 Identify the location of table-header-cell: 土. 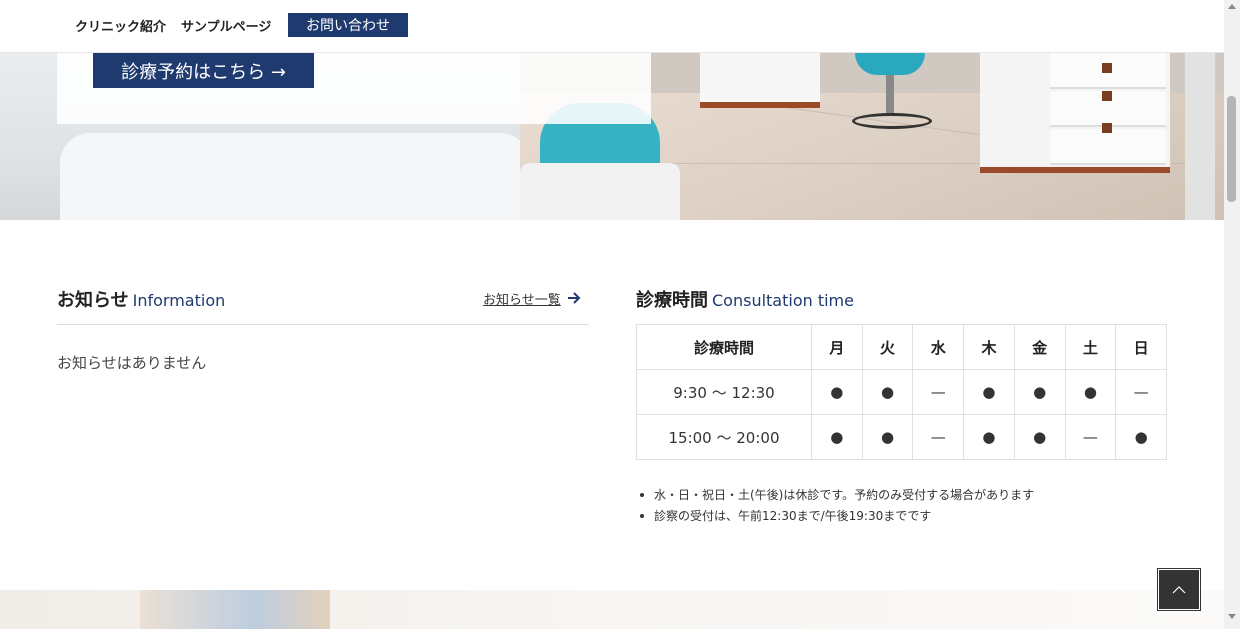
(1090, 347).